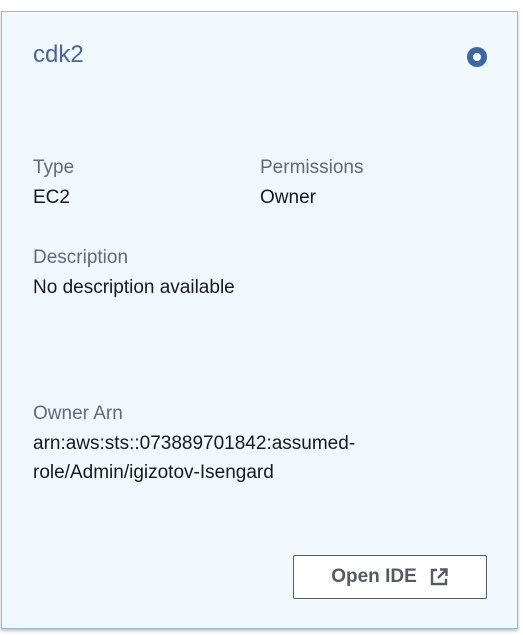 The height and width of the screenshot is (635, 523). I want to click on environment-title: cdk2, so click(58, 54).